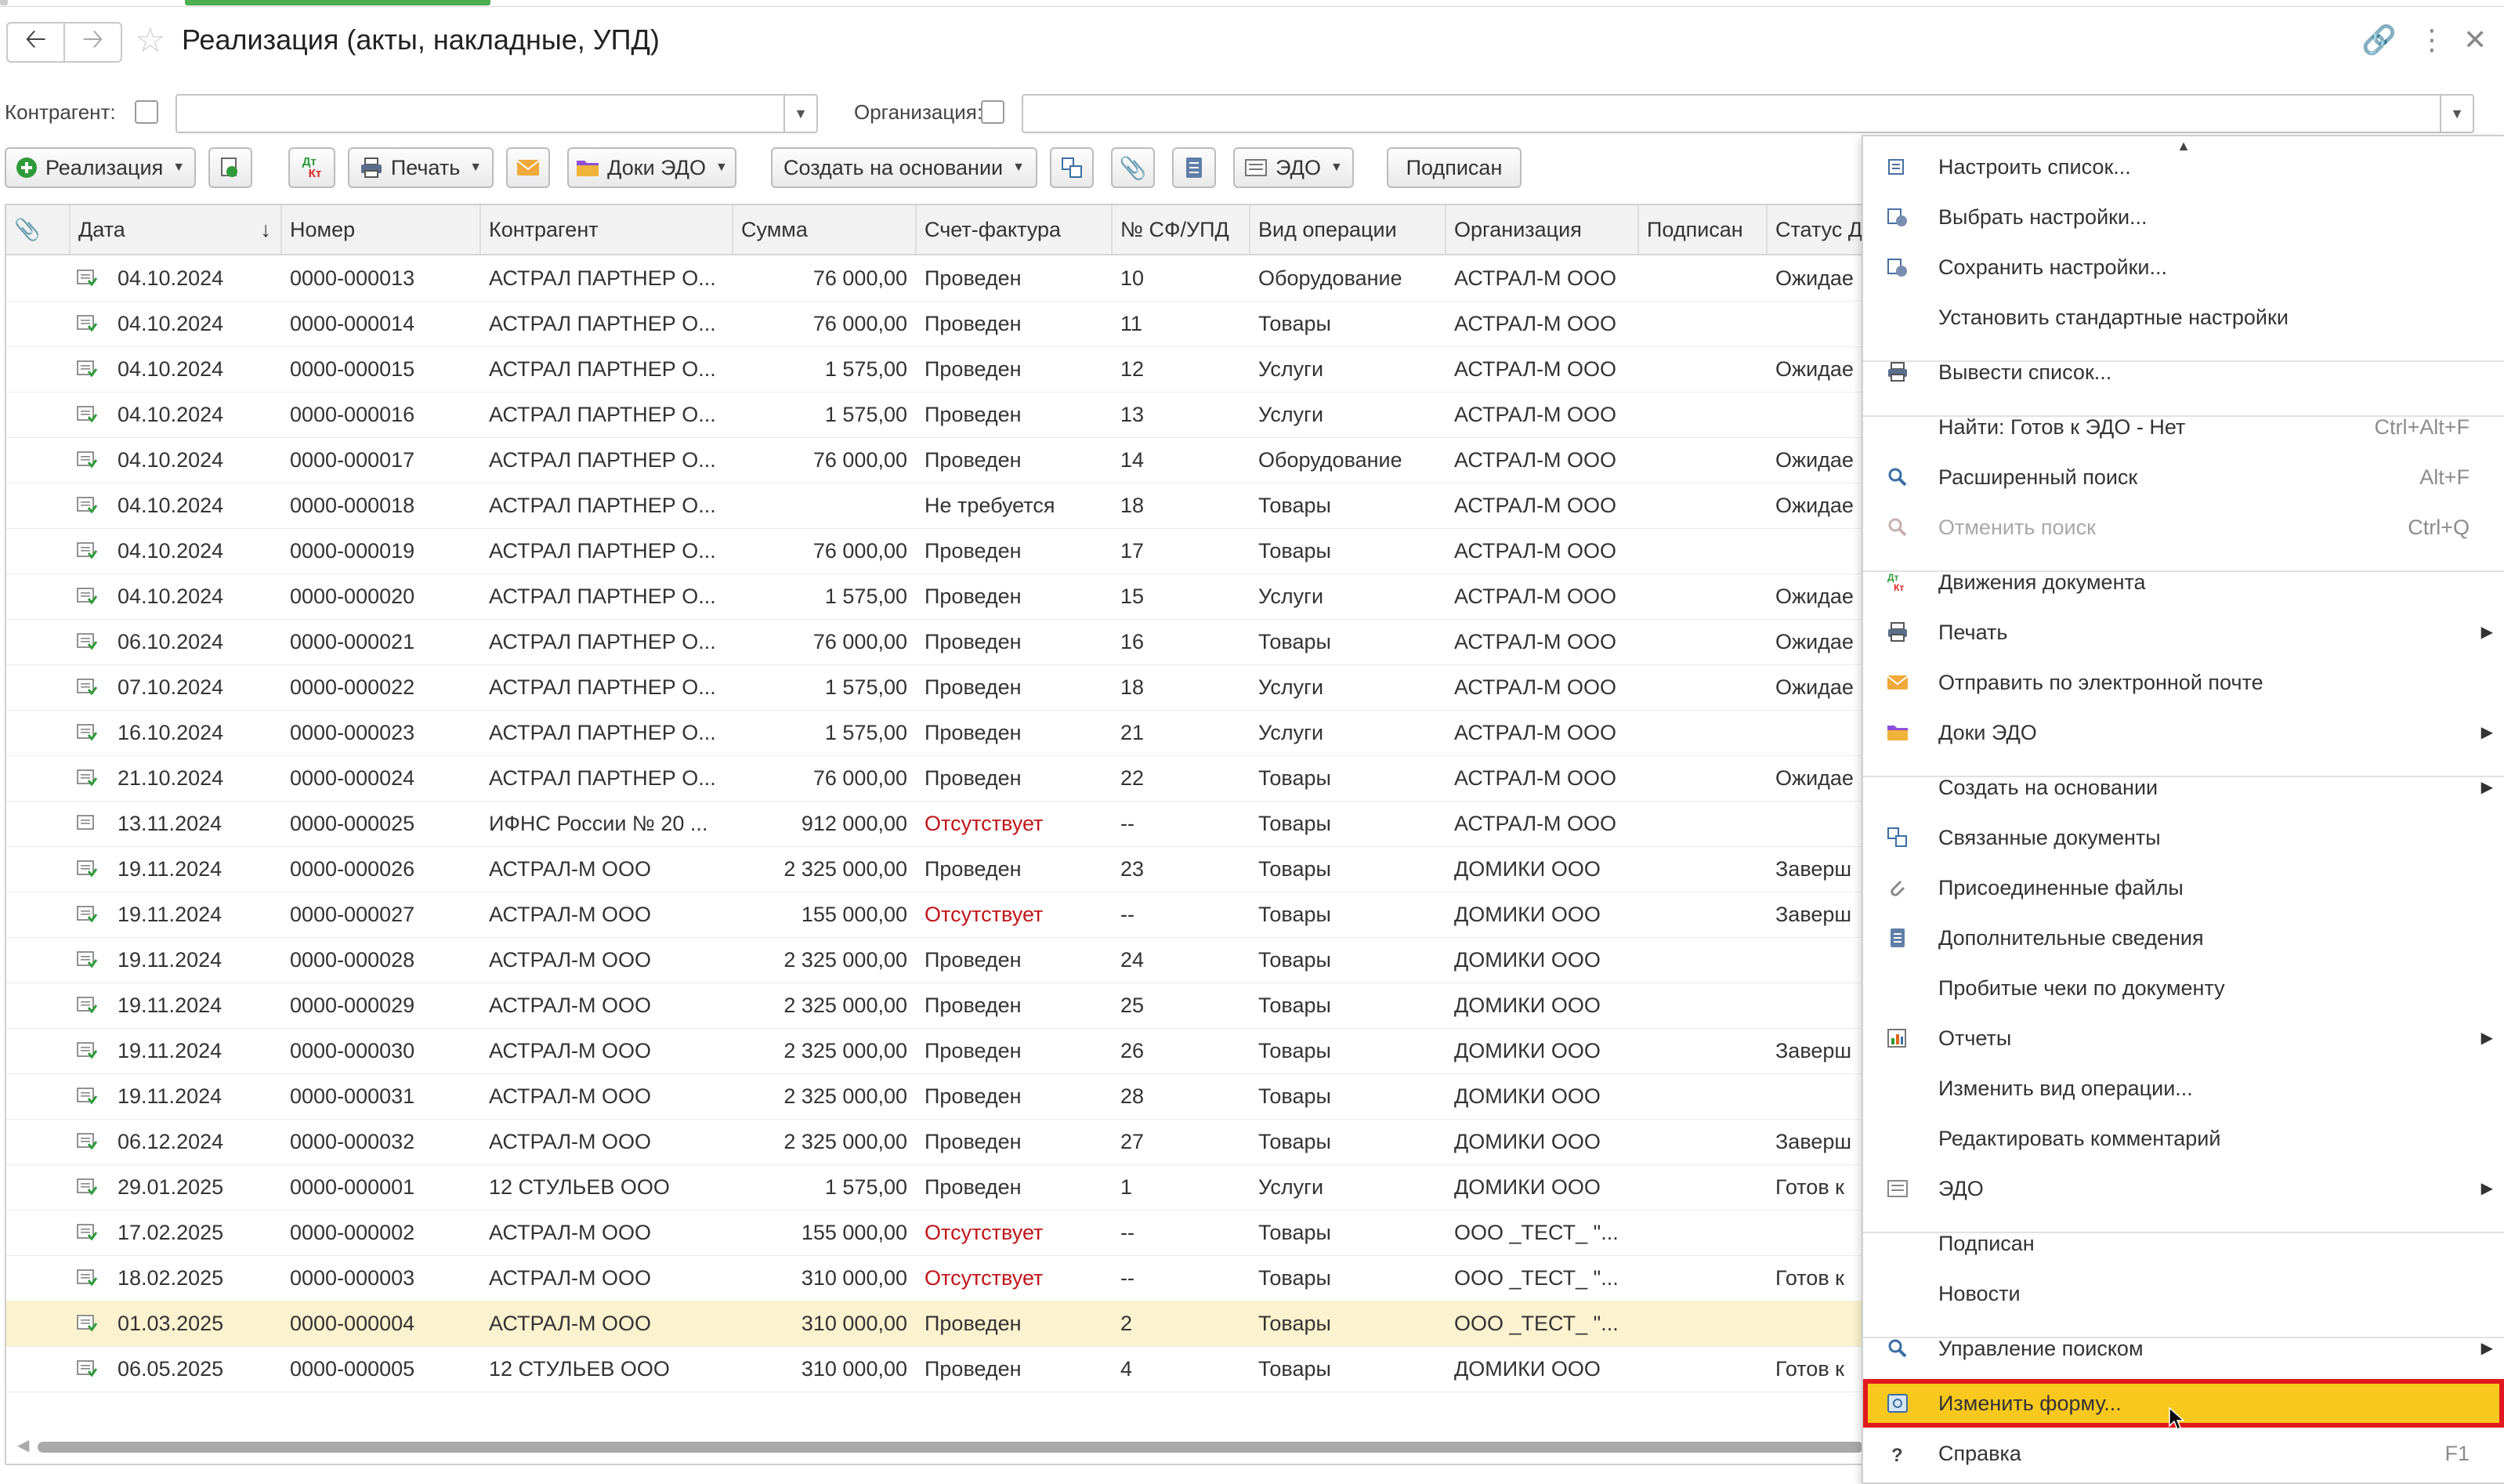  What do you see at coordinates (2081, 988) in the screenshot?
I see `menu-item-label: Пробитые чеки по документу` at bounding box center [2081, 988].